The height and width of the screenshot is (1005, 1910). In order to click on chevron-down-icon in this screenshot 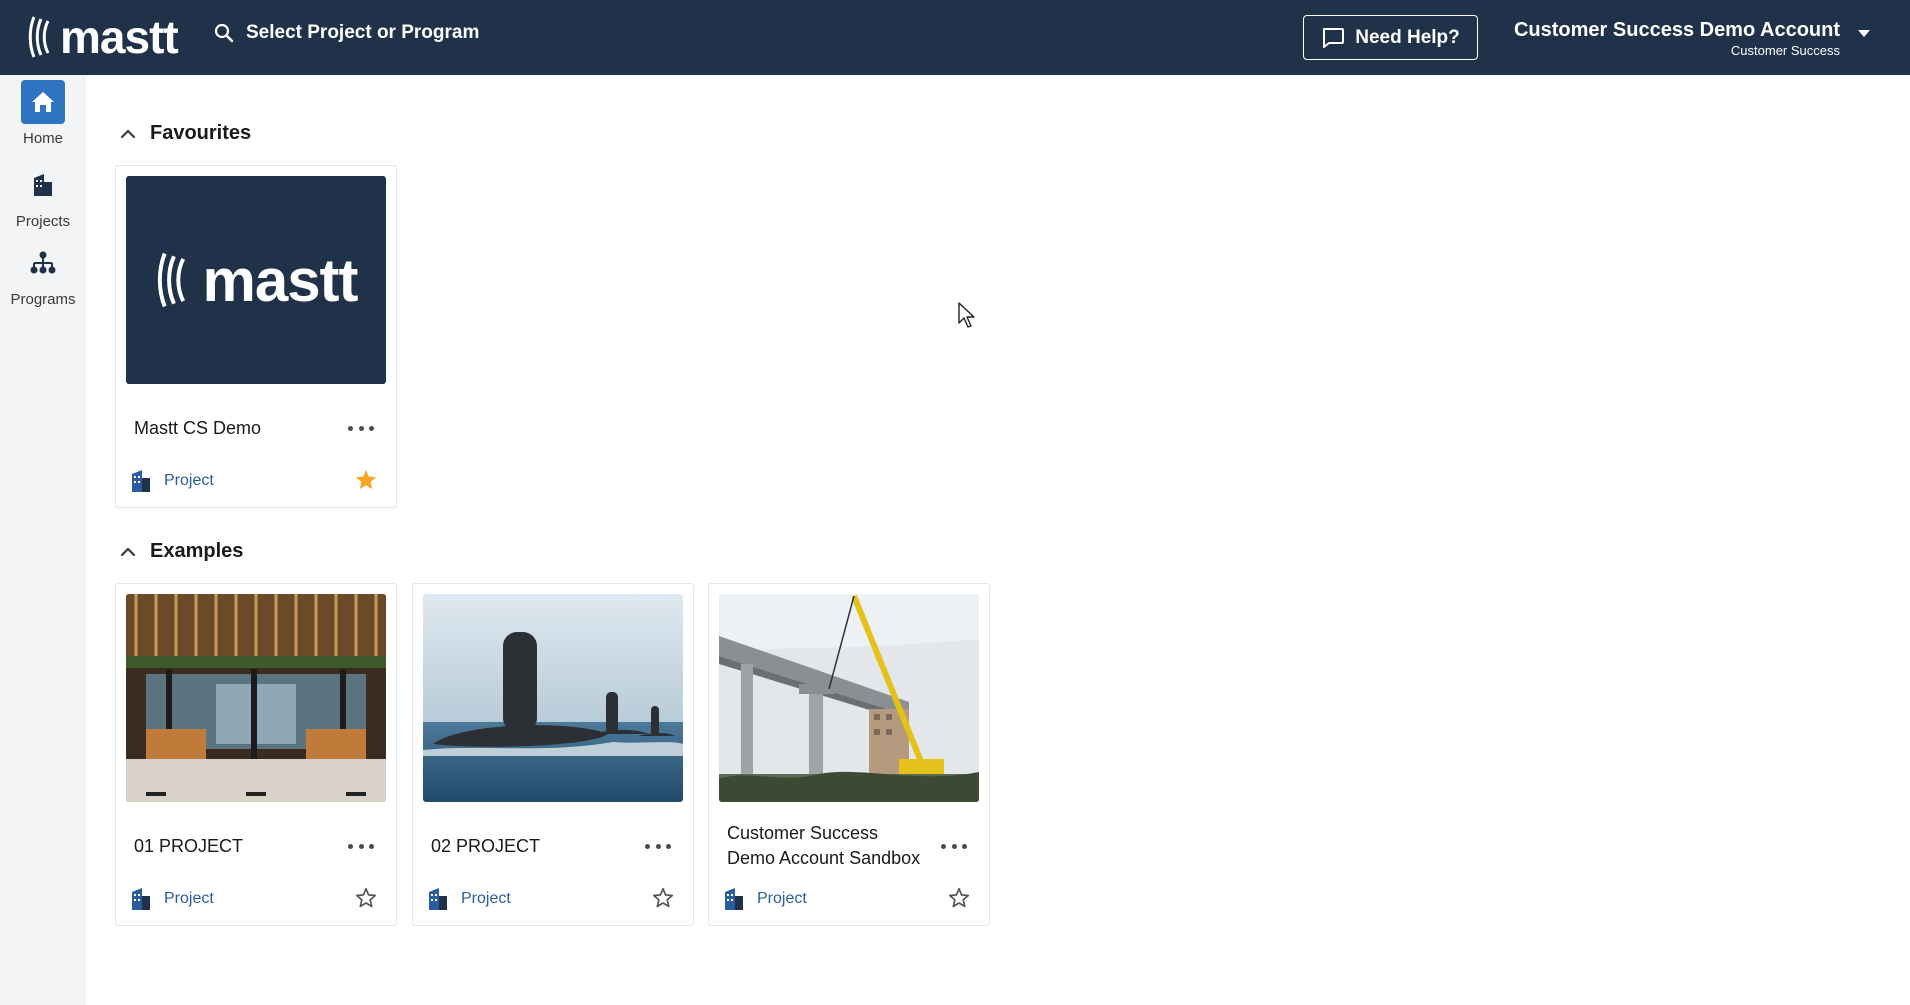, I will do `click(1864, 33)`.